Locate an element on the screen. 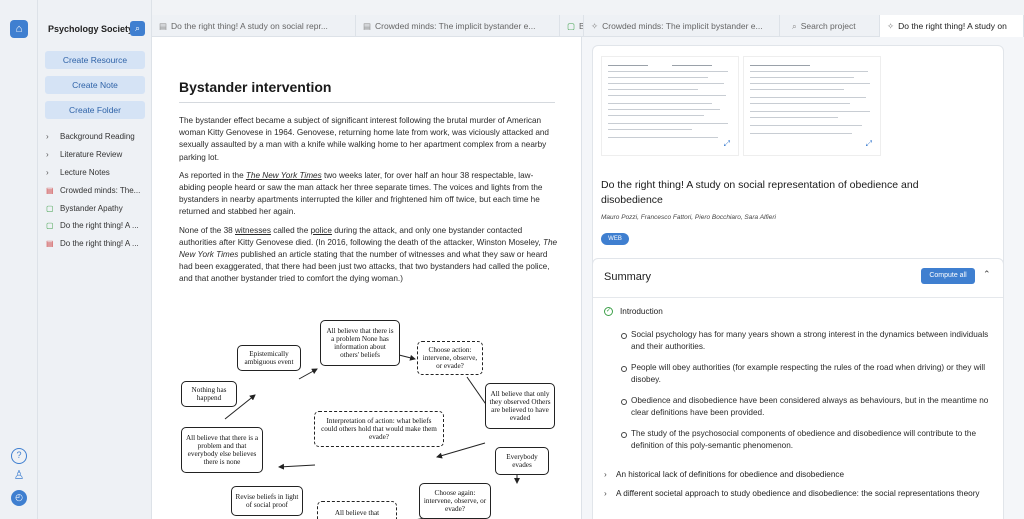 The height and width of the screenshot is (519, 1024). witnesses-link: witnesses is located at coordinates (253, 230).